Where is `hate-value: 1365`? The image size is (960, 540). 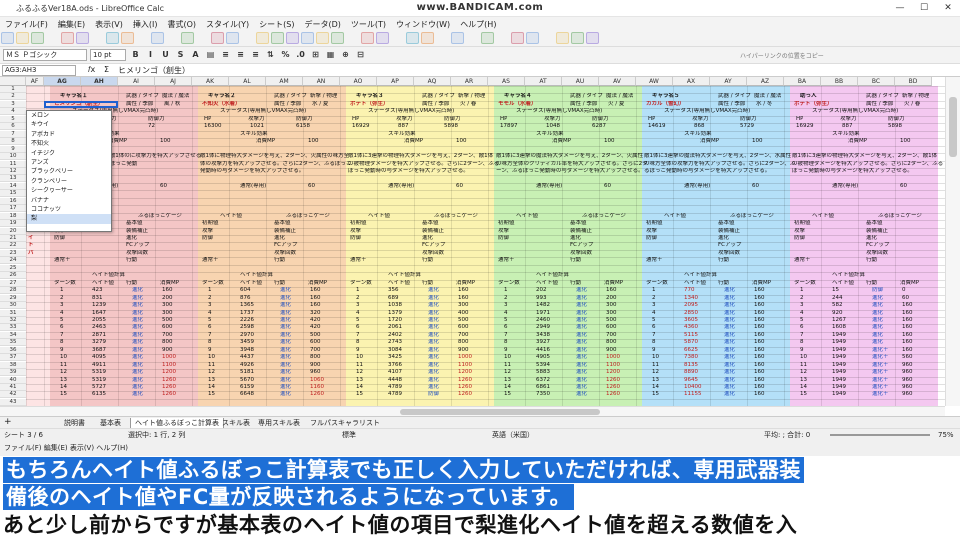 hate-value: 1365 is located at coordinates (247, 305).